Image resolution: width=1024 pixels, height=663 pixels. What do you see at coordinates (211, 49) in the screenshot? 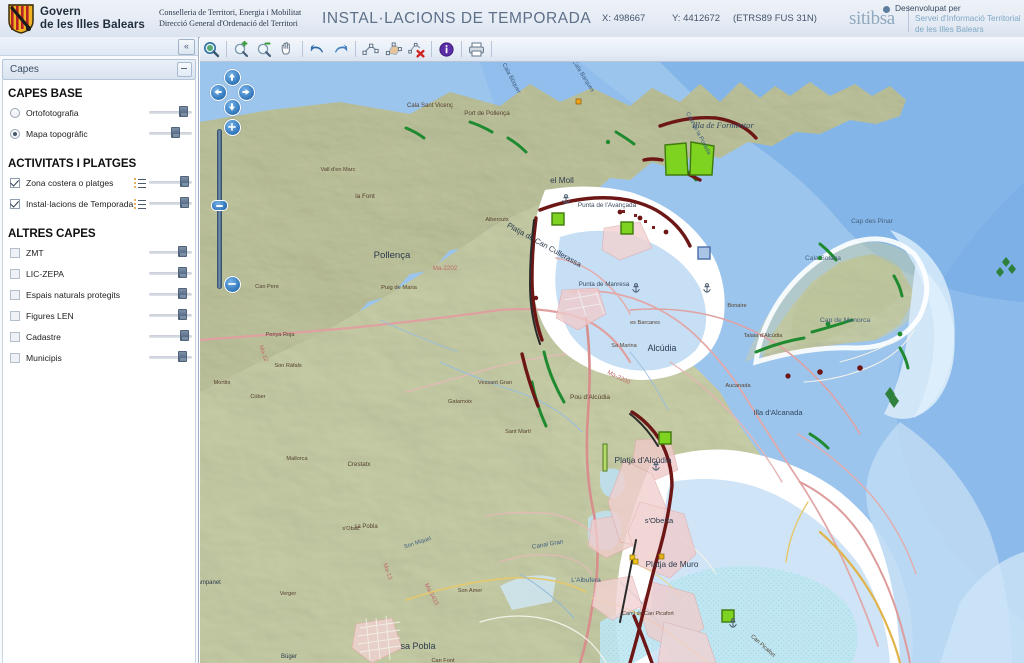
I see `zoom-search-icon` at bounding box center [211, 49].